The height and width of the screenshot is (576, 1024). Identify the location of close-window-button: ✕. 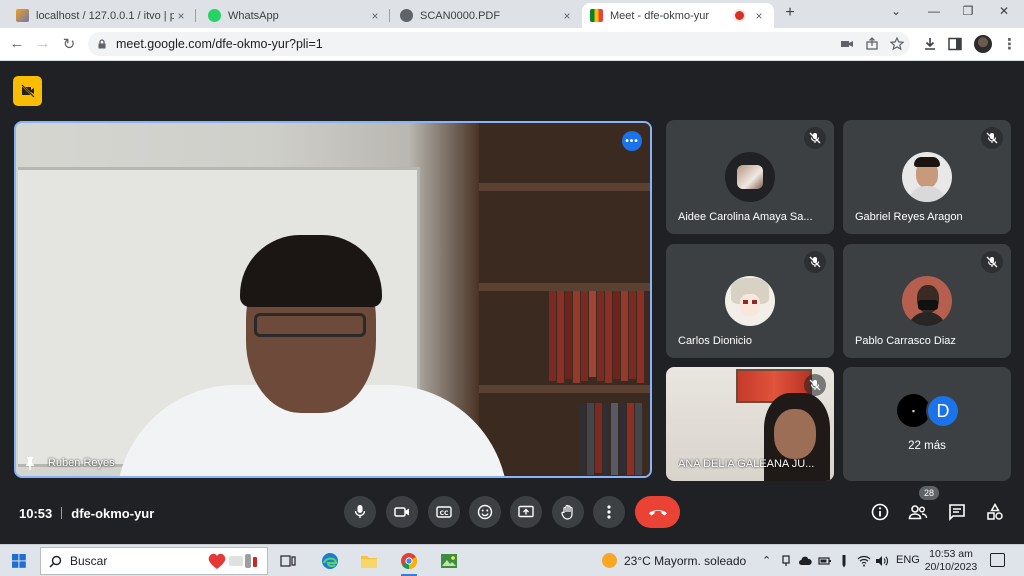
(1004, 11).